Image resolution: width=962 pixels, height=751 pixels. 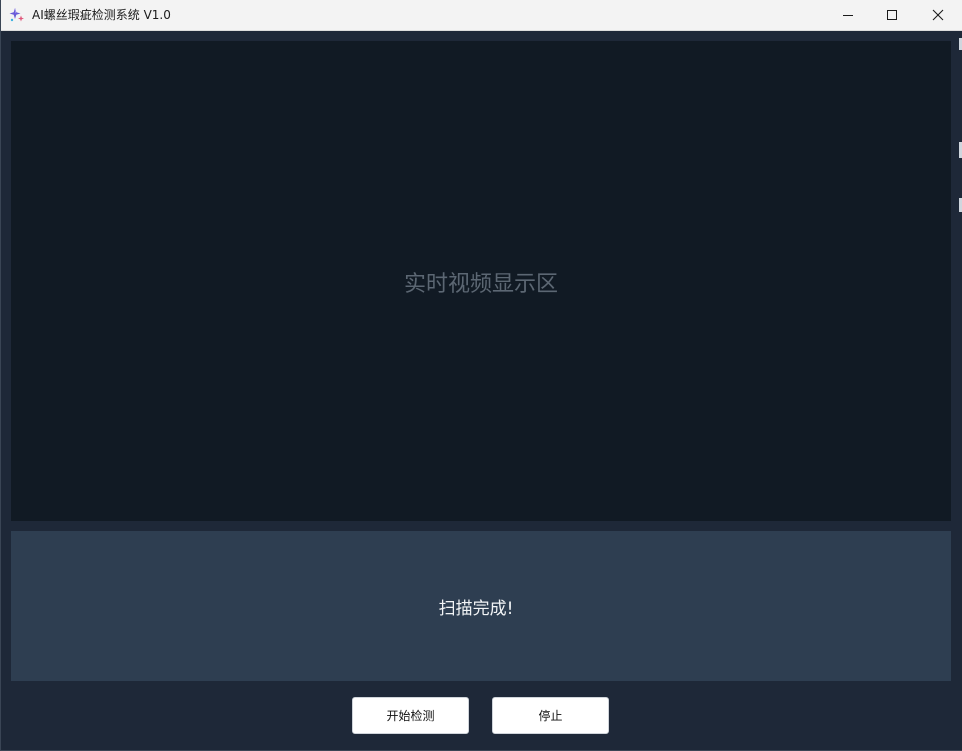 I want to click on start-detection-button: 开始检测, so click(x=410, y=715).